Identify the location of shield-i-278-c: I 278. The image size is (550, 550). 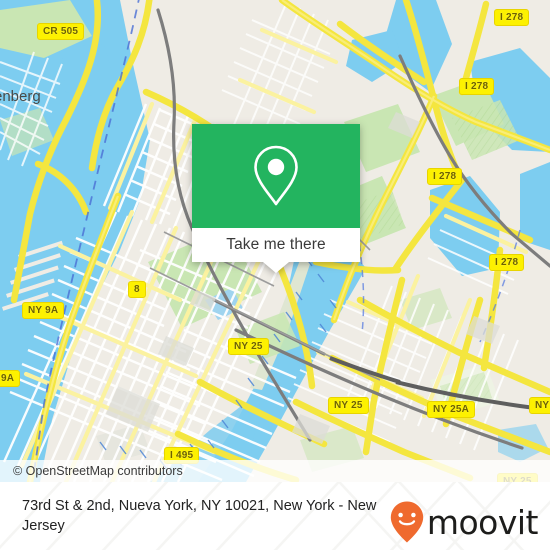
(445, 176).